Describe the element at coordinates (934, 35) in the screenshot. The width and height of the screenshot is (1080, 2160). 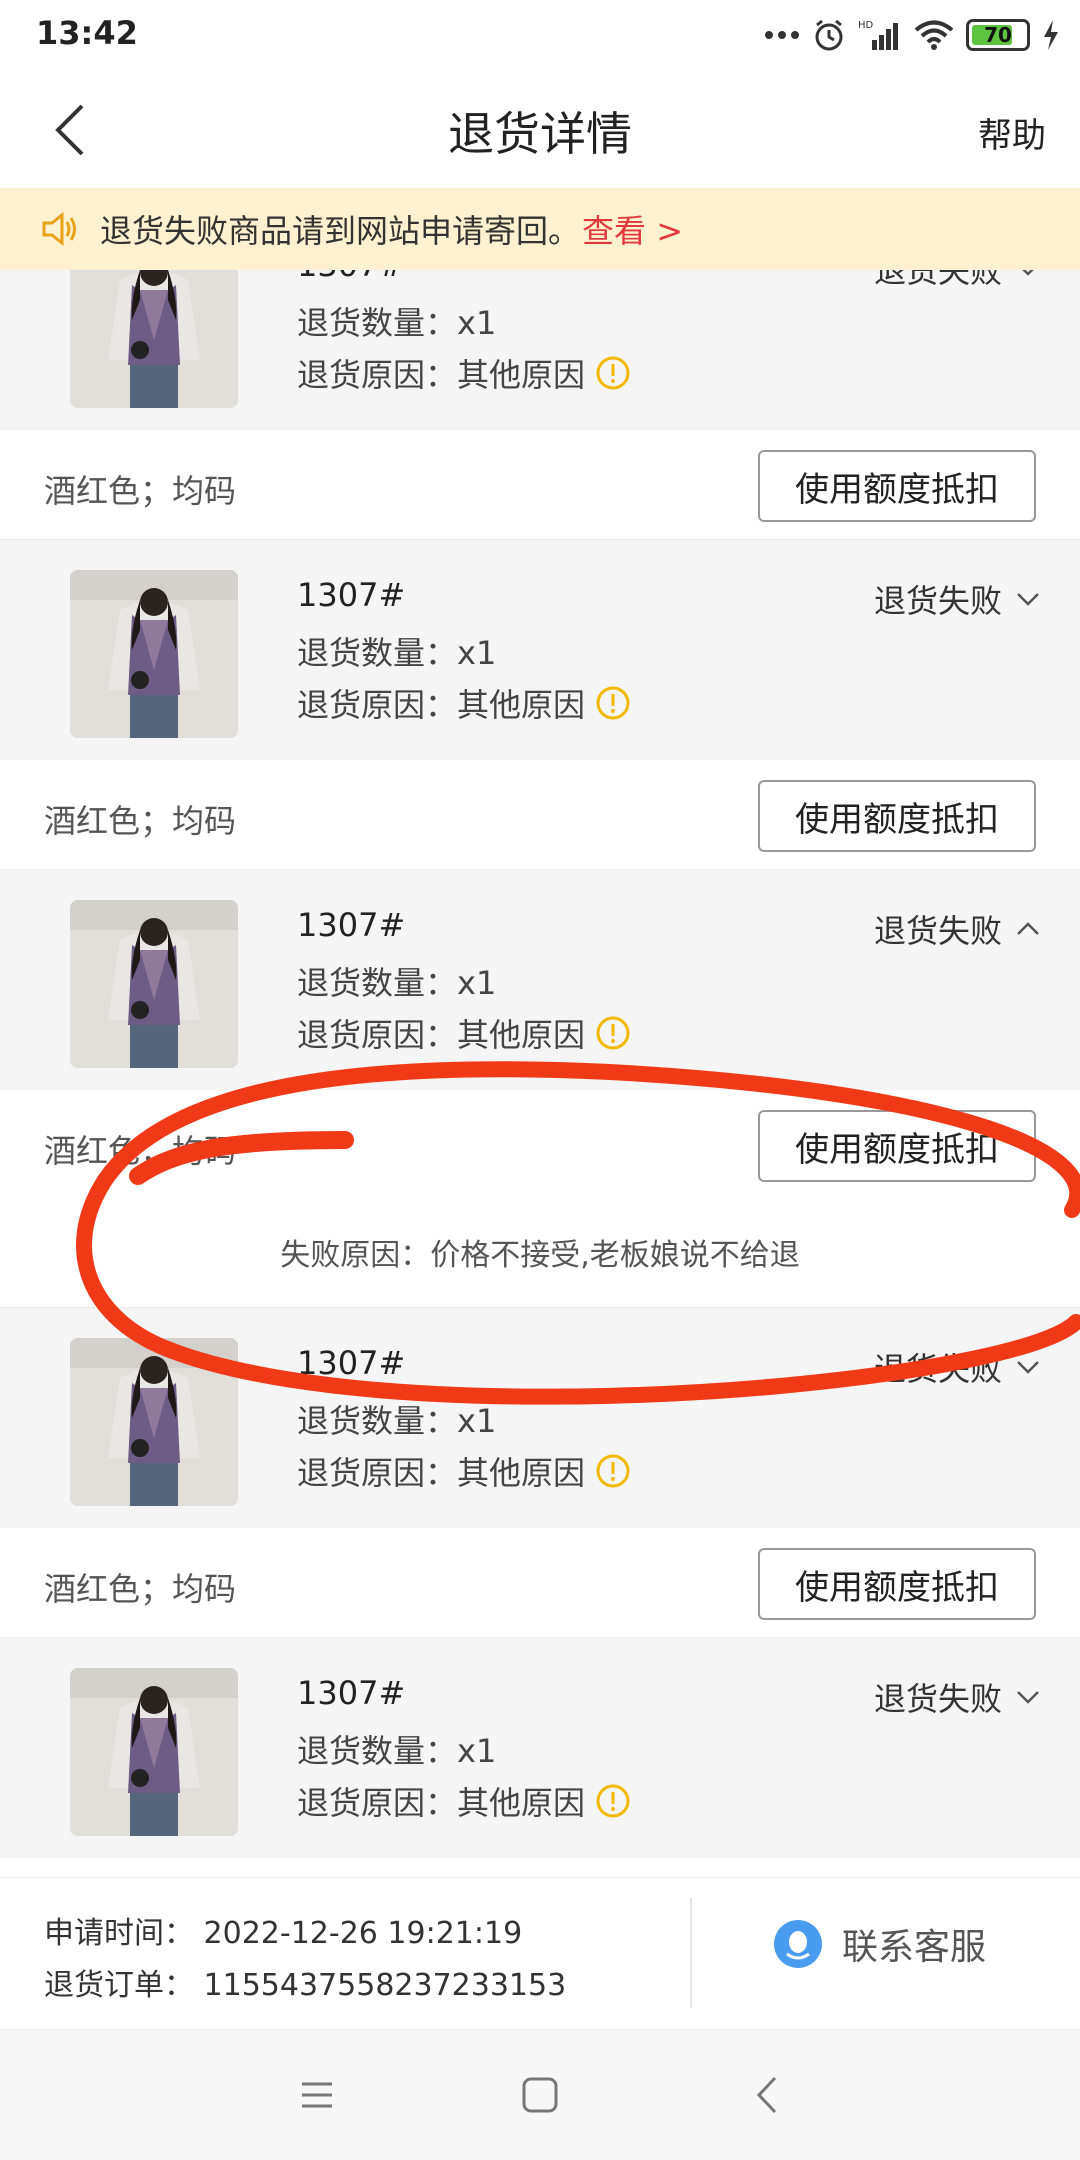
I see `wifi-icon` at that location.